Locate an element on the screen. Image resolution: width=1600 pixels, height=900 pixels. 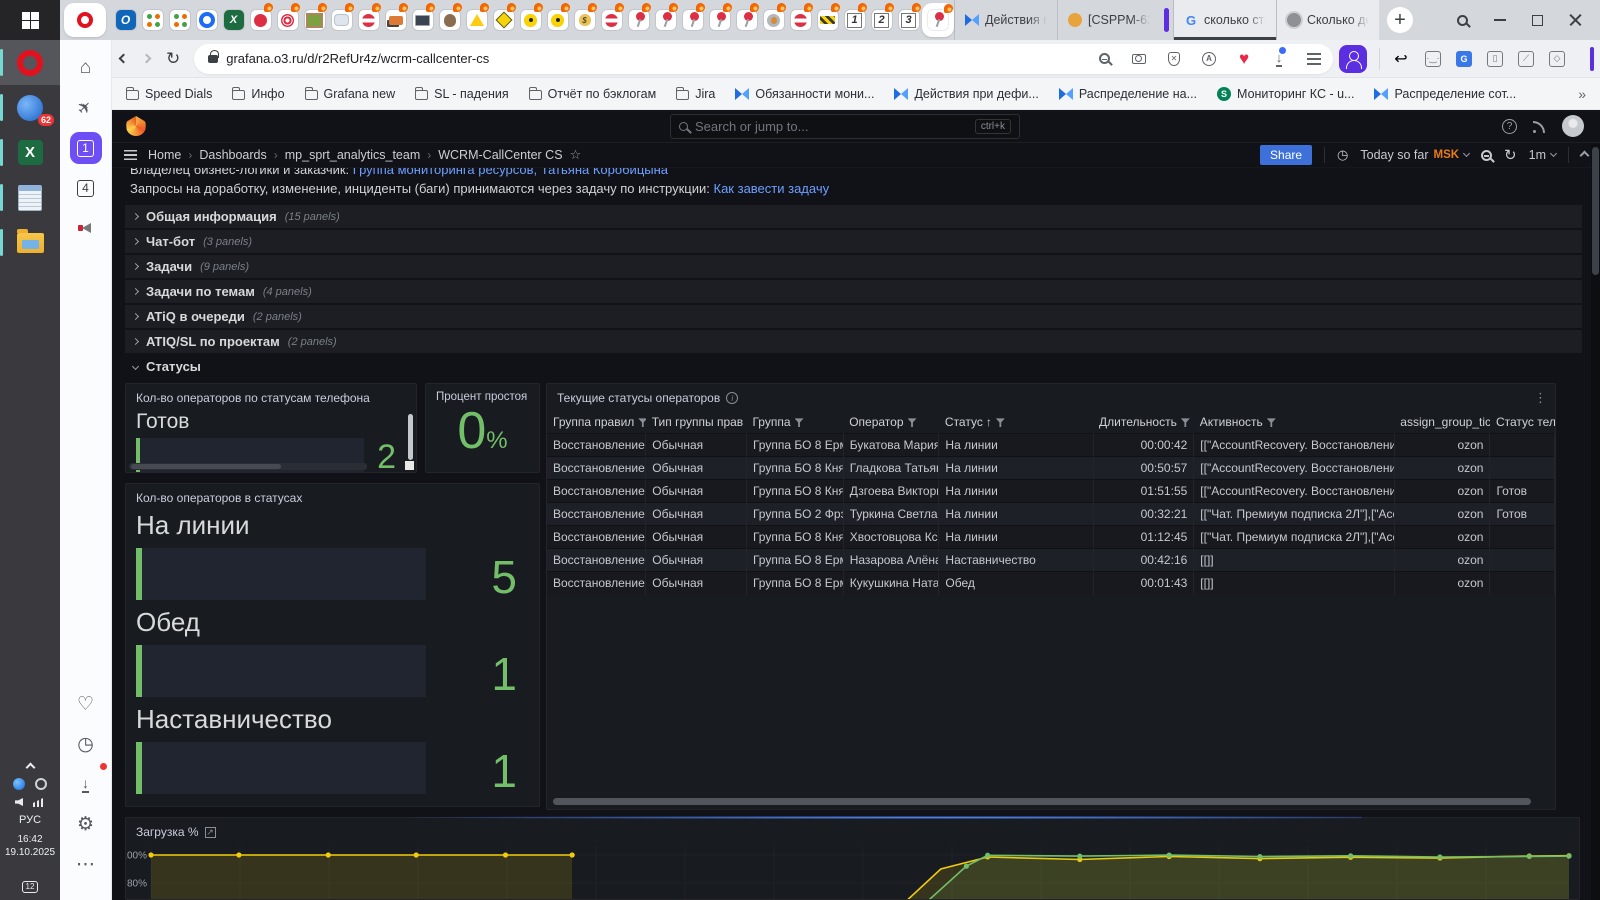
column-header--: Активность is located at coordinates (1294, 422).